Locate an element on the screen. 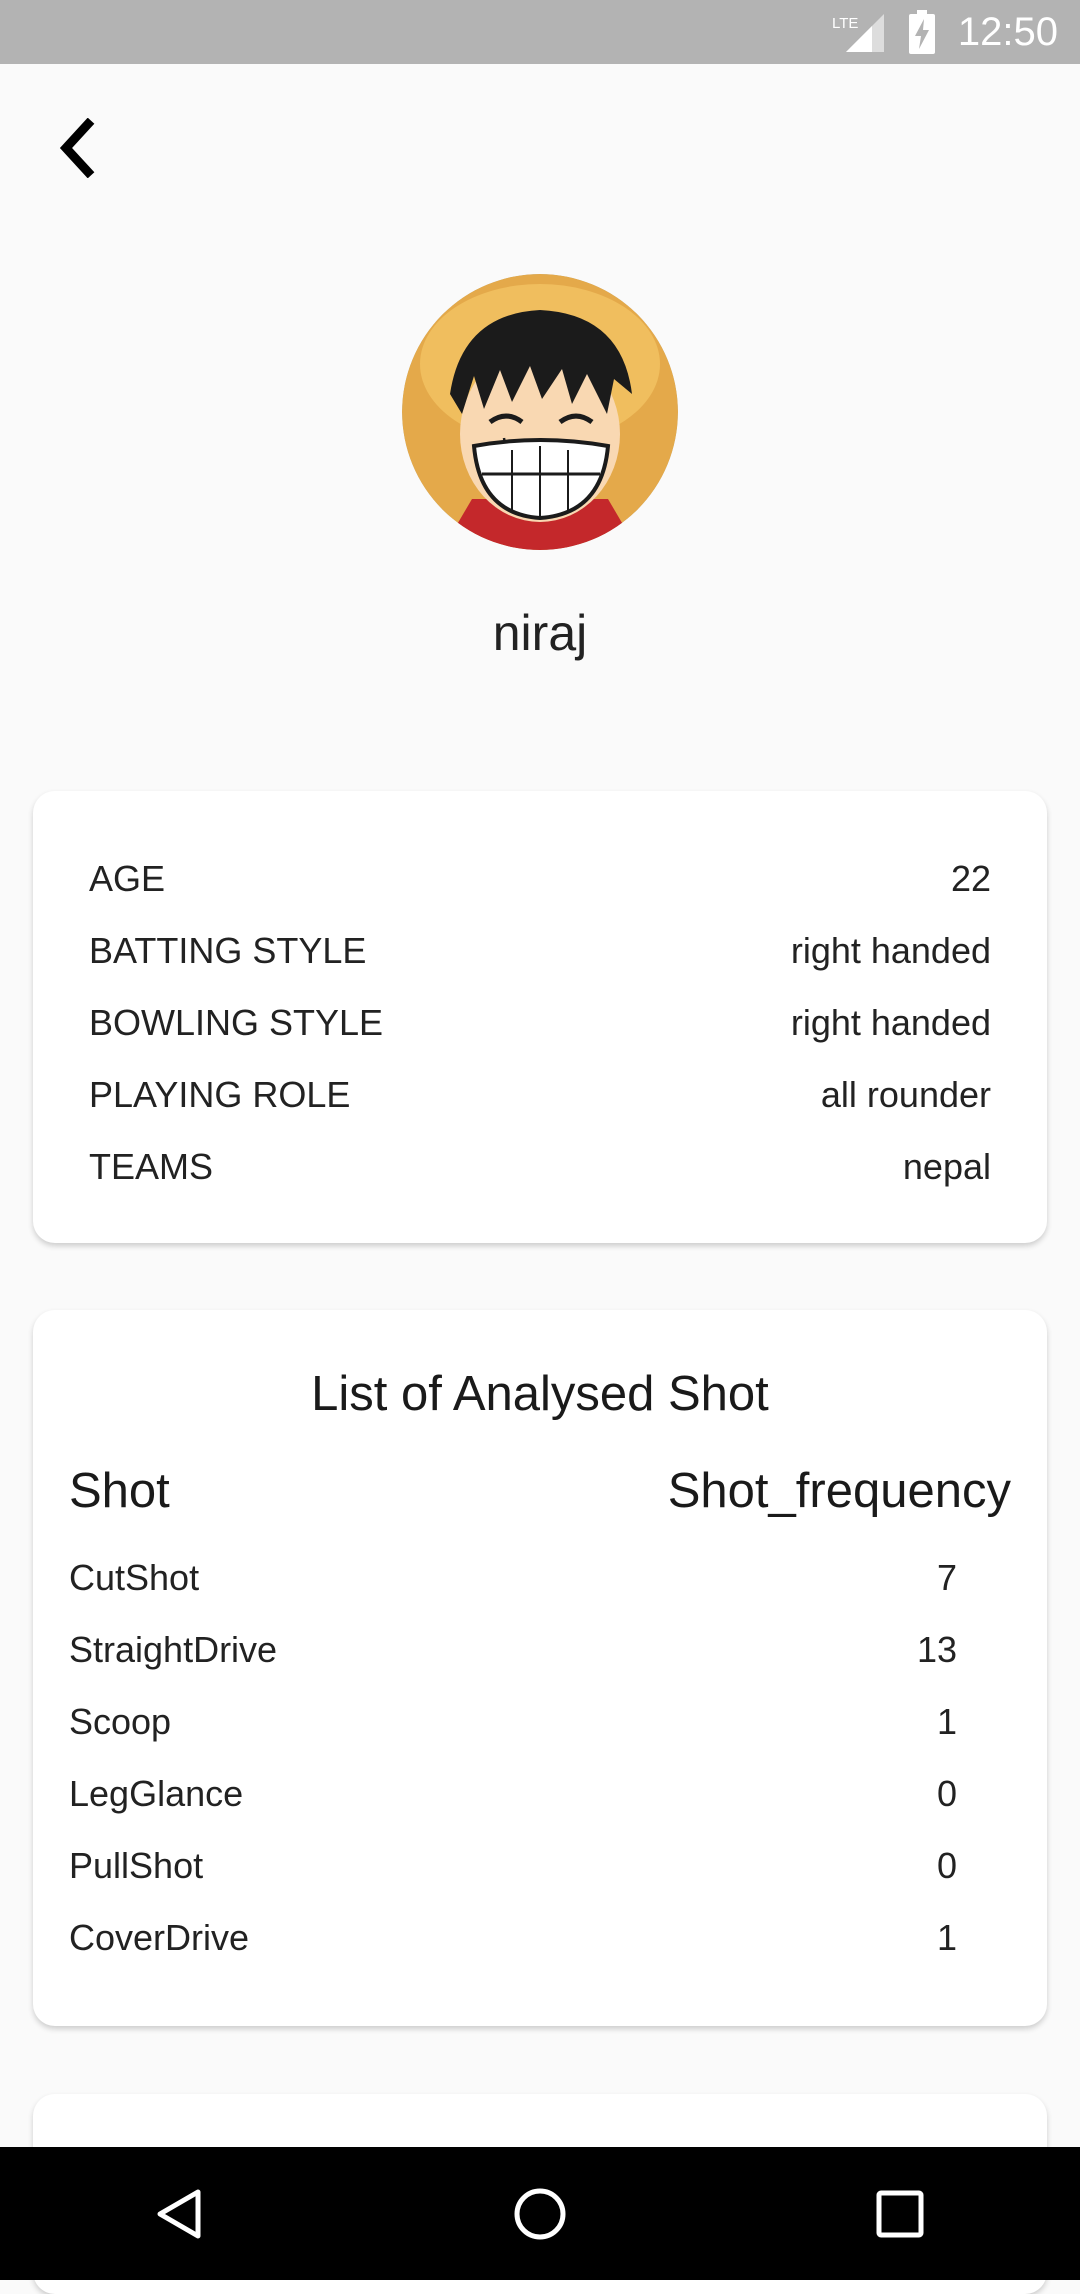 This screenshot has width=1080, height=2294. triangle-back-icon is located at coordinates (179, 2213).